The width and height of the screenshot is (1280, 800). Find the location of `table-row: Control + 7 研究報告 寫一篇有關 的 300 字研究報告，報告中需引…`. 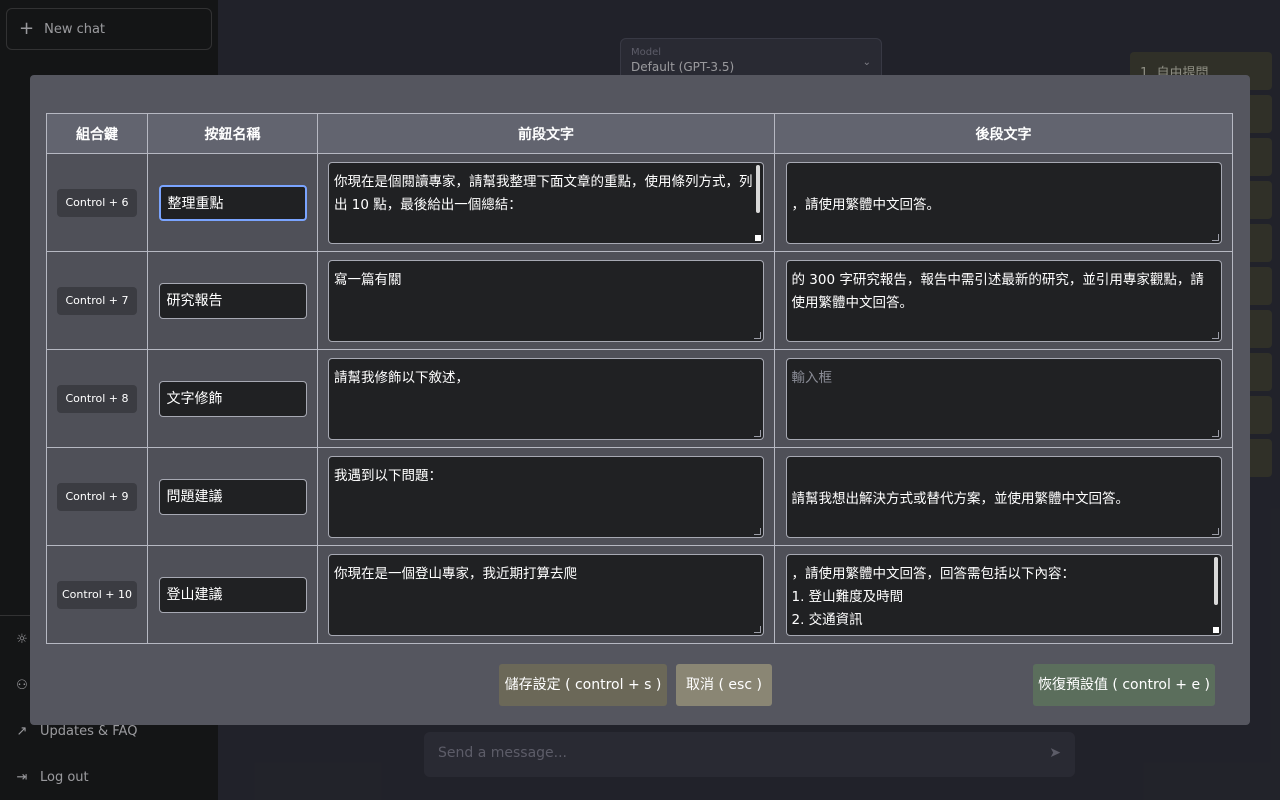

table-row: Control + 7 研究報告 寫一篇有關 的 300 字研究報告，報告中需引… is located at coordinates (639, 300).